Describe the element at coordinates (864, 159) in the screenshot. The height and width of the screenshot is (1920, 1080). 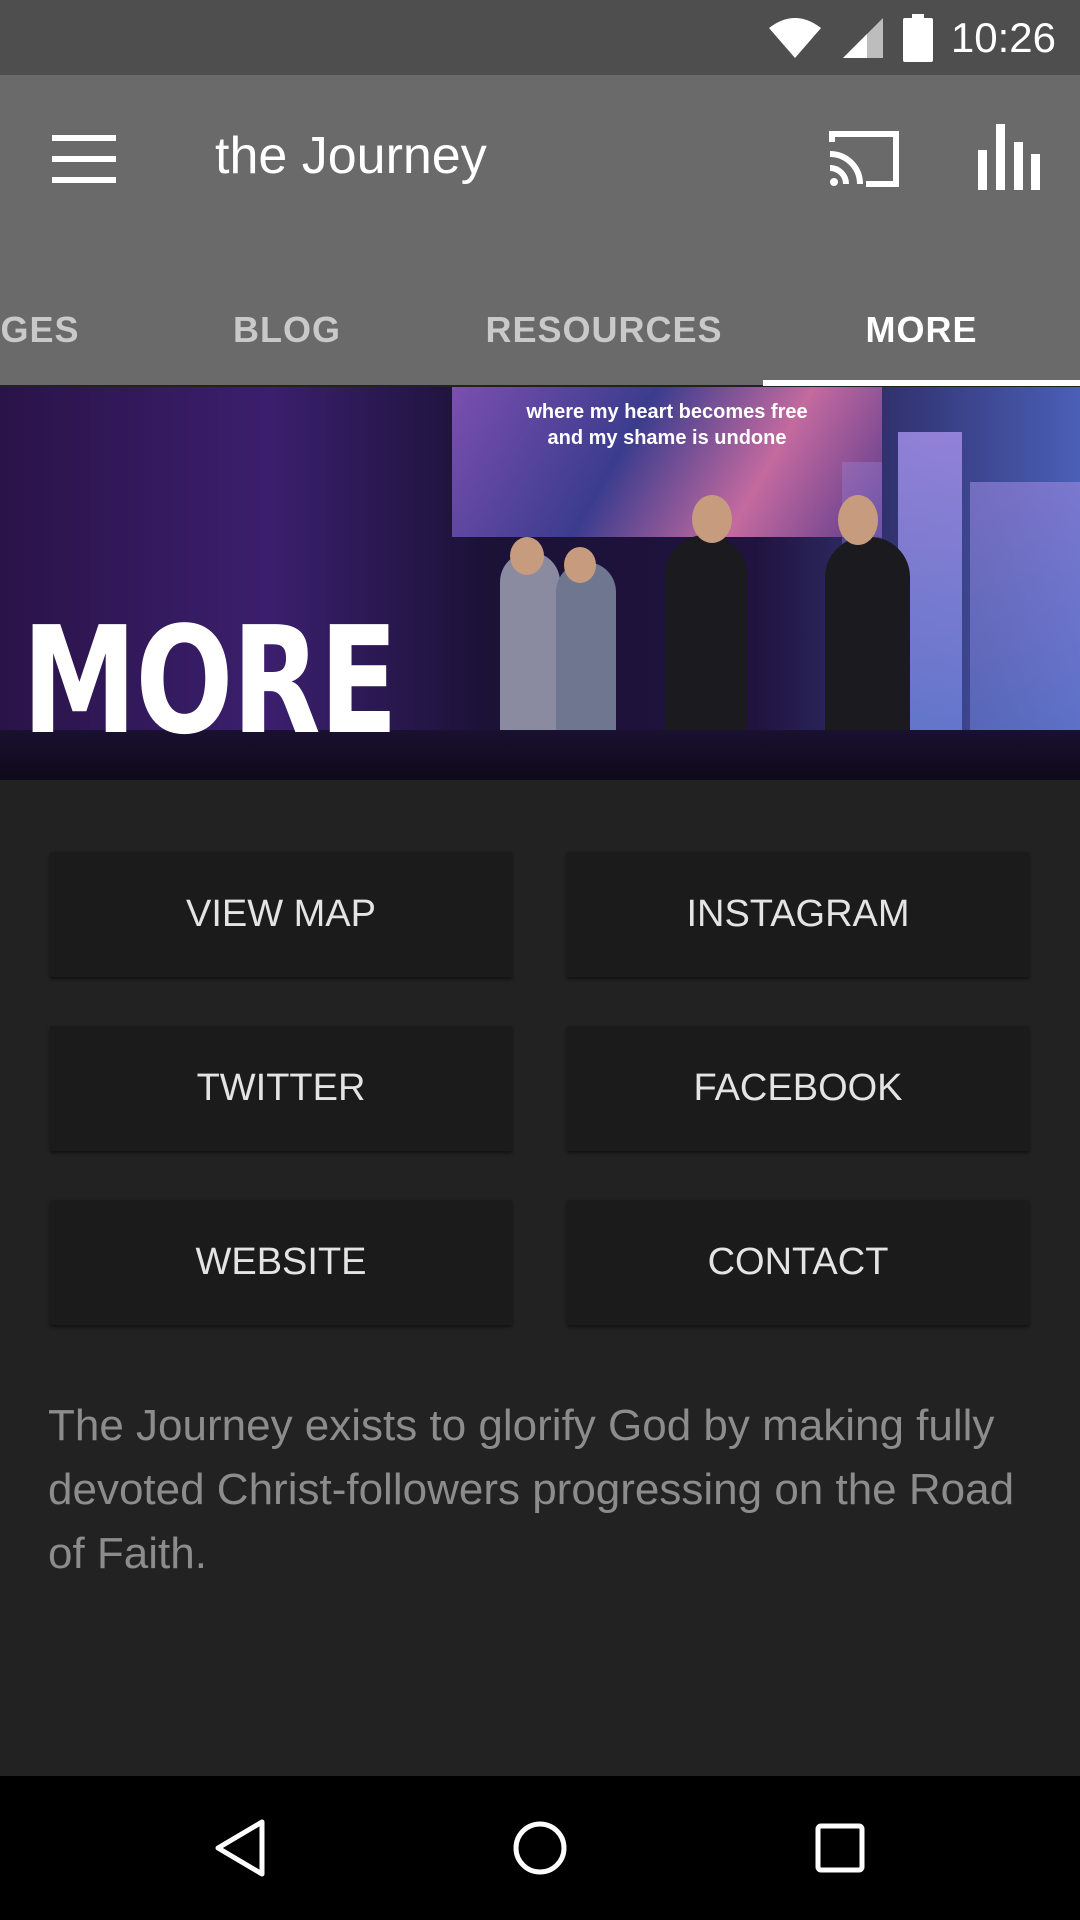
I see `cast-icon` at that location.